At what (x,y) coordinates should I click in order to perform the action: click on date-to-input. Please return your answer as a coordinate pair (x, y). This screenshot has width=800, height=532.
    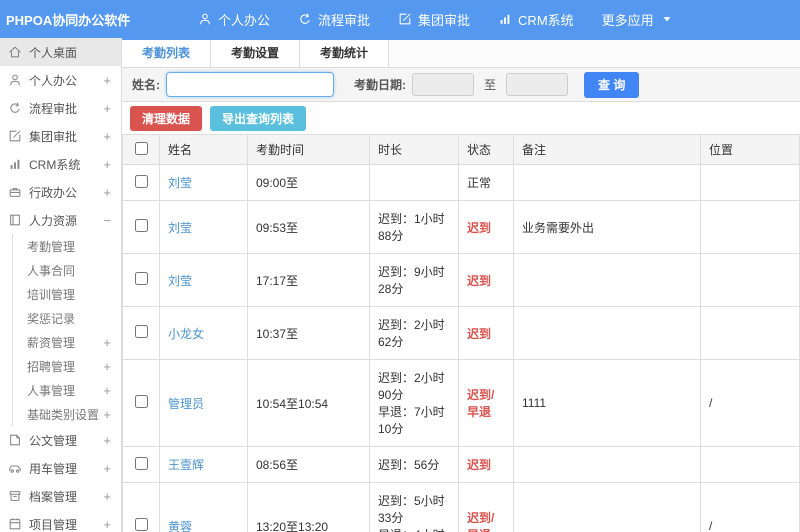
    Looking at the image, I should click on (537, 84).